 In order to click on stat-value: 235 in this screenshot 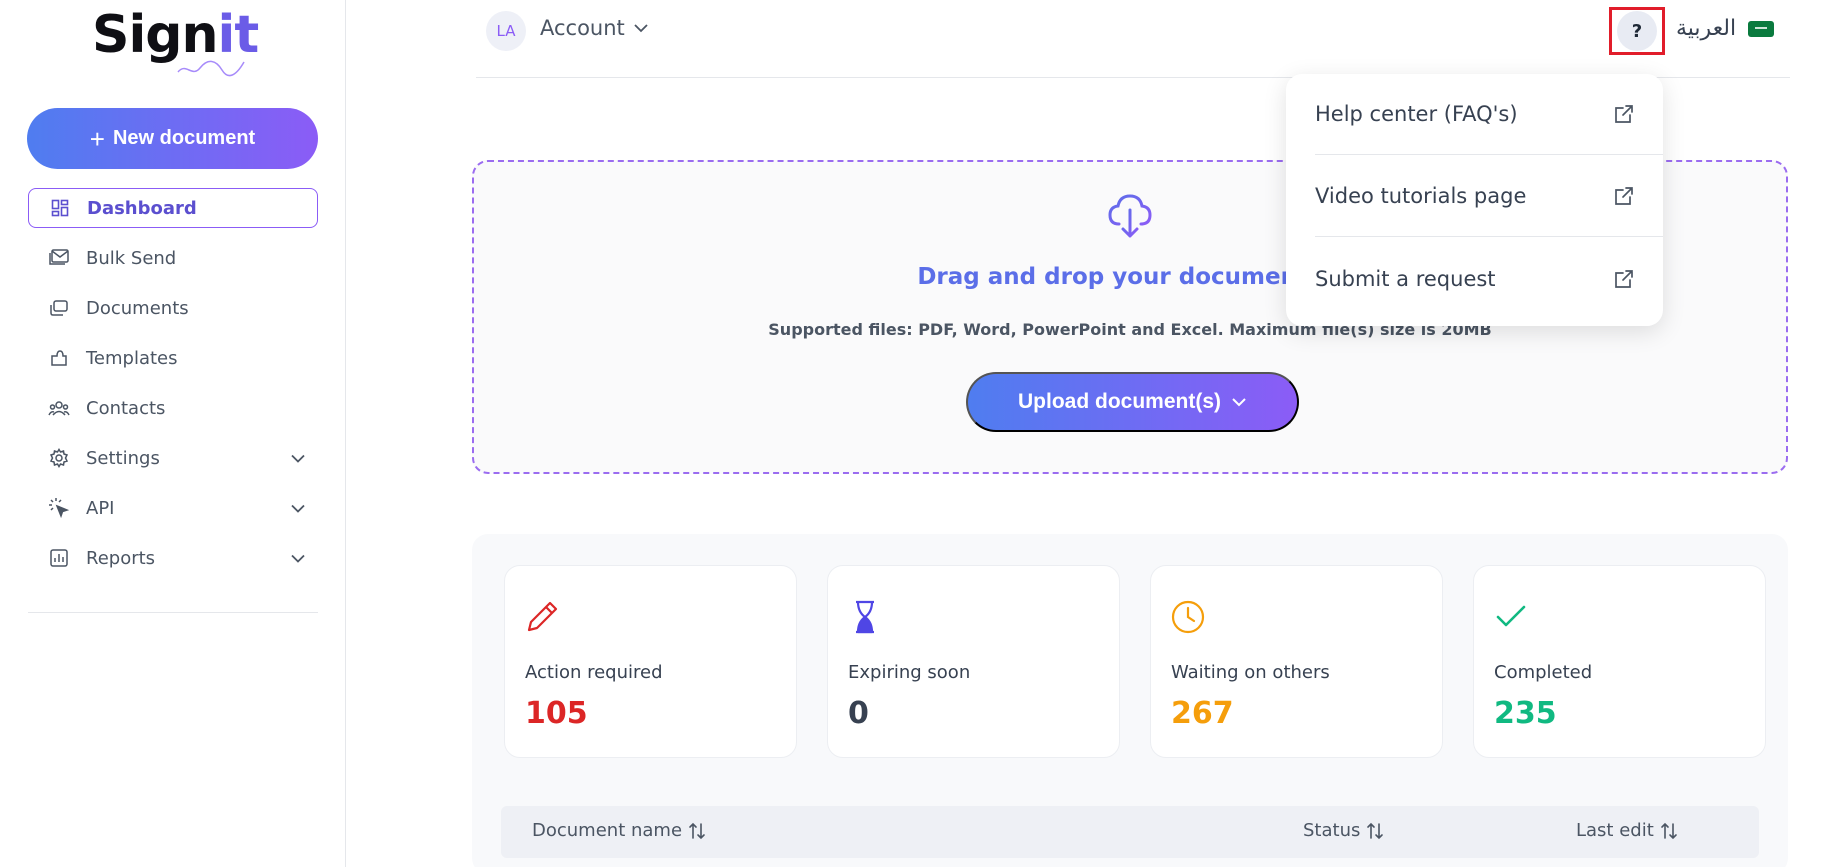, I will do `click(1525, 713)`.